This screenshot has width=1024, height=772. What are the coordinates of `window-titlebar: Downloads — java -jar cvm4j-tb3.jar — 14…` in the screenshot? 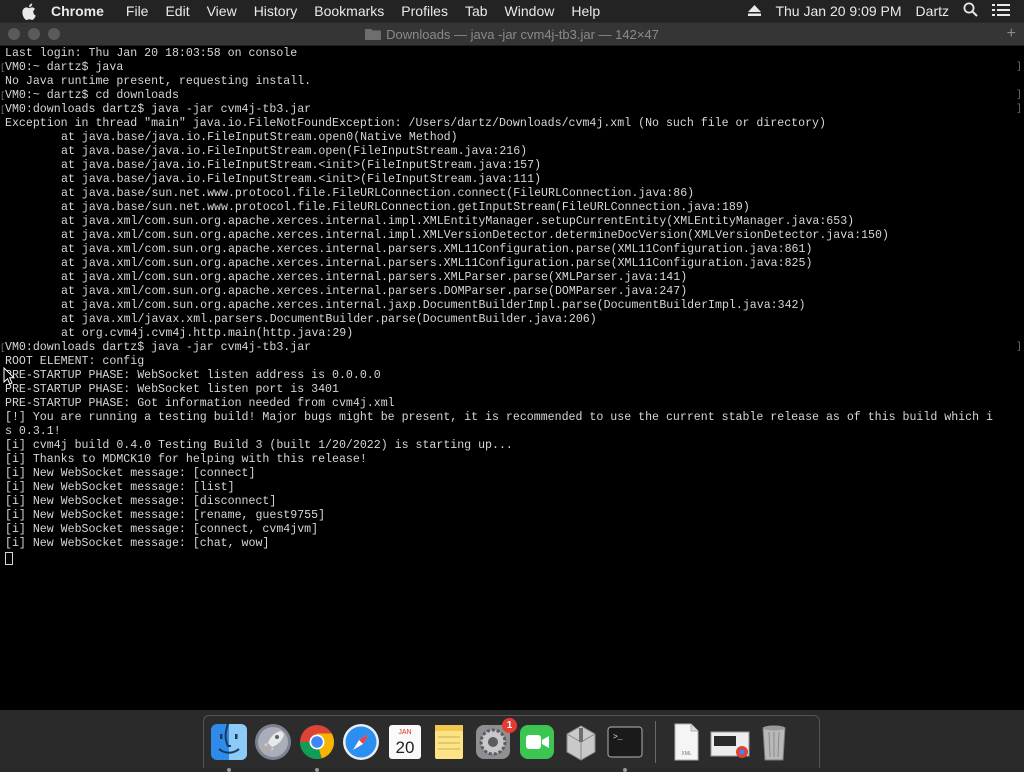 It's located at (512, 34).